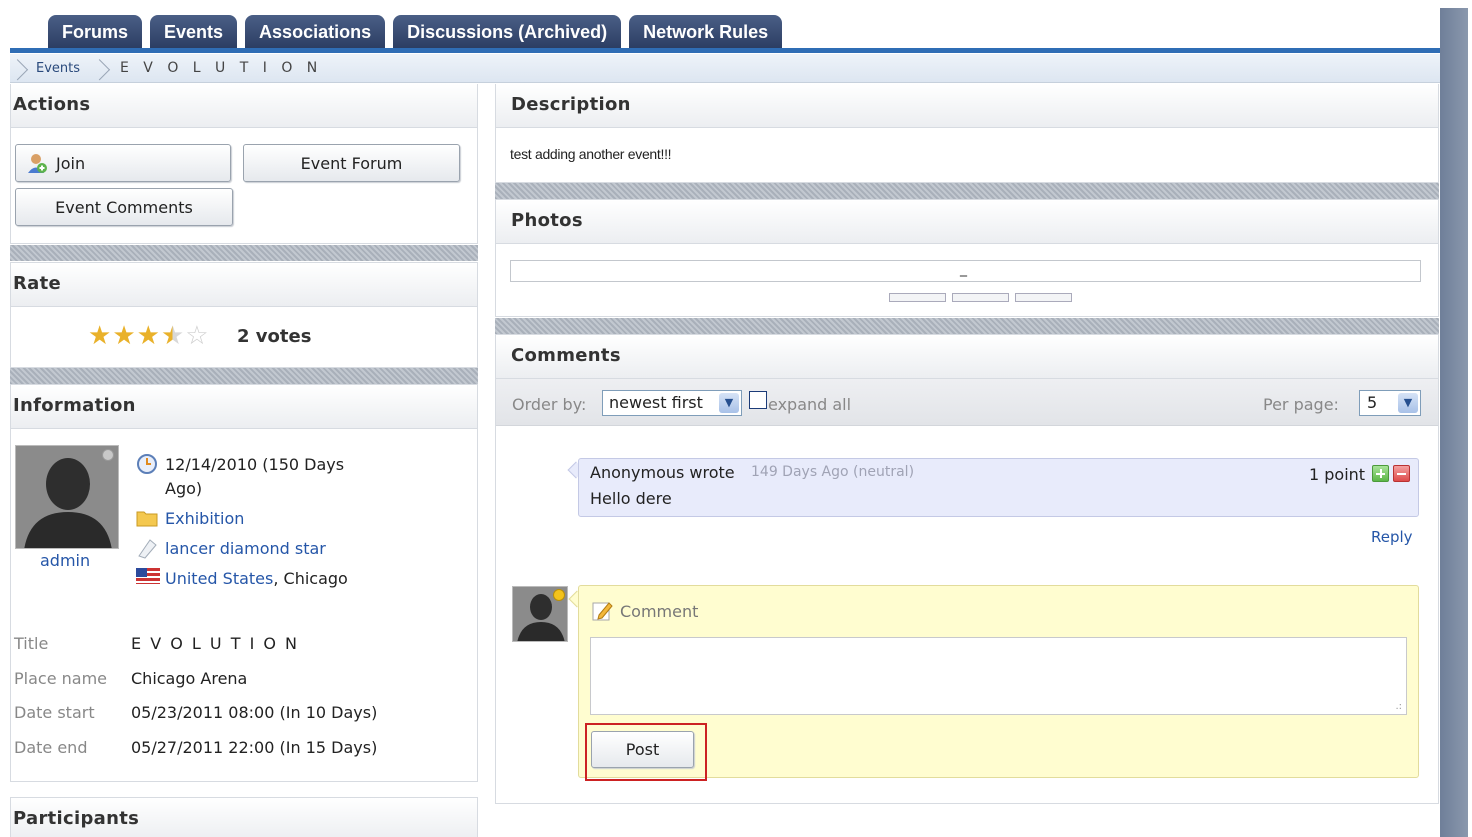 The height and width of the screenshot is (837, 1472). I want to click on description-heading: Description, so click(967, 106).